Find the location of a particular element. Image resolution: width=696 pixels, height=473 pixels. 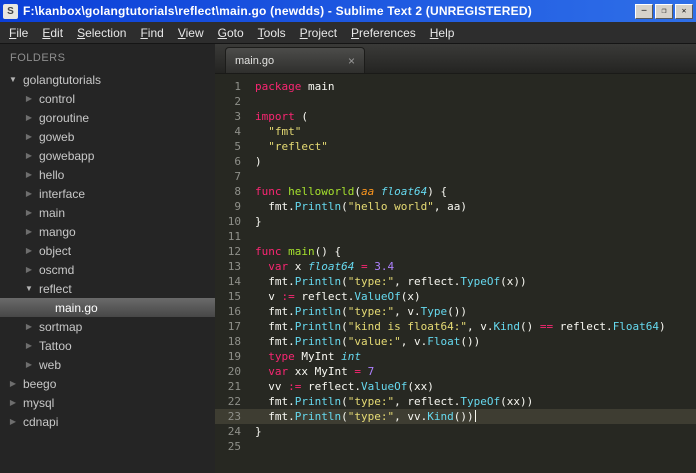

folder-tattoo: ▶ Tattoo is located at coordinates (107, 345).